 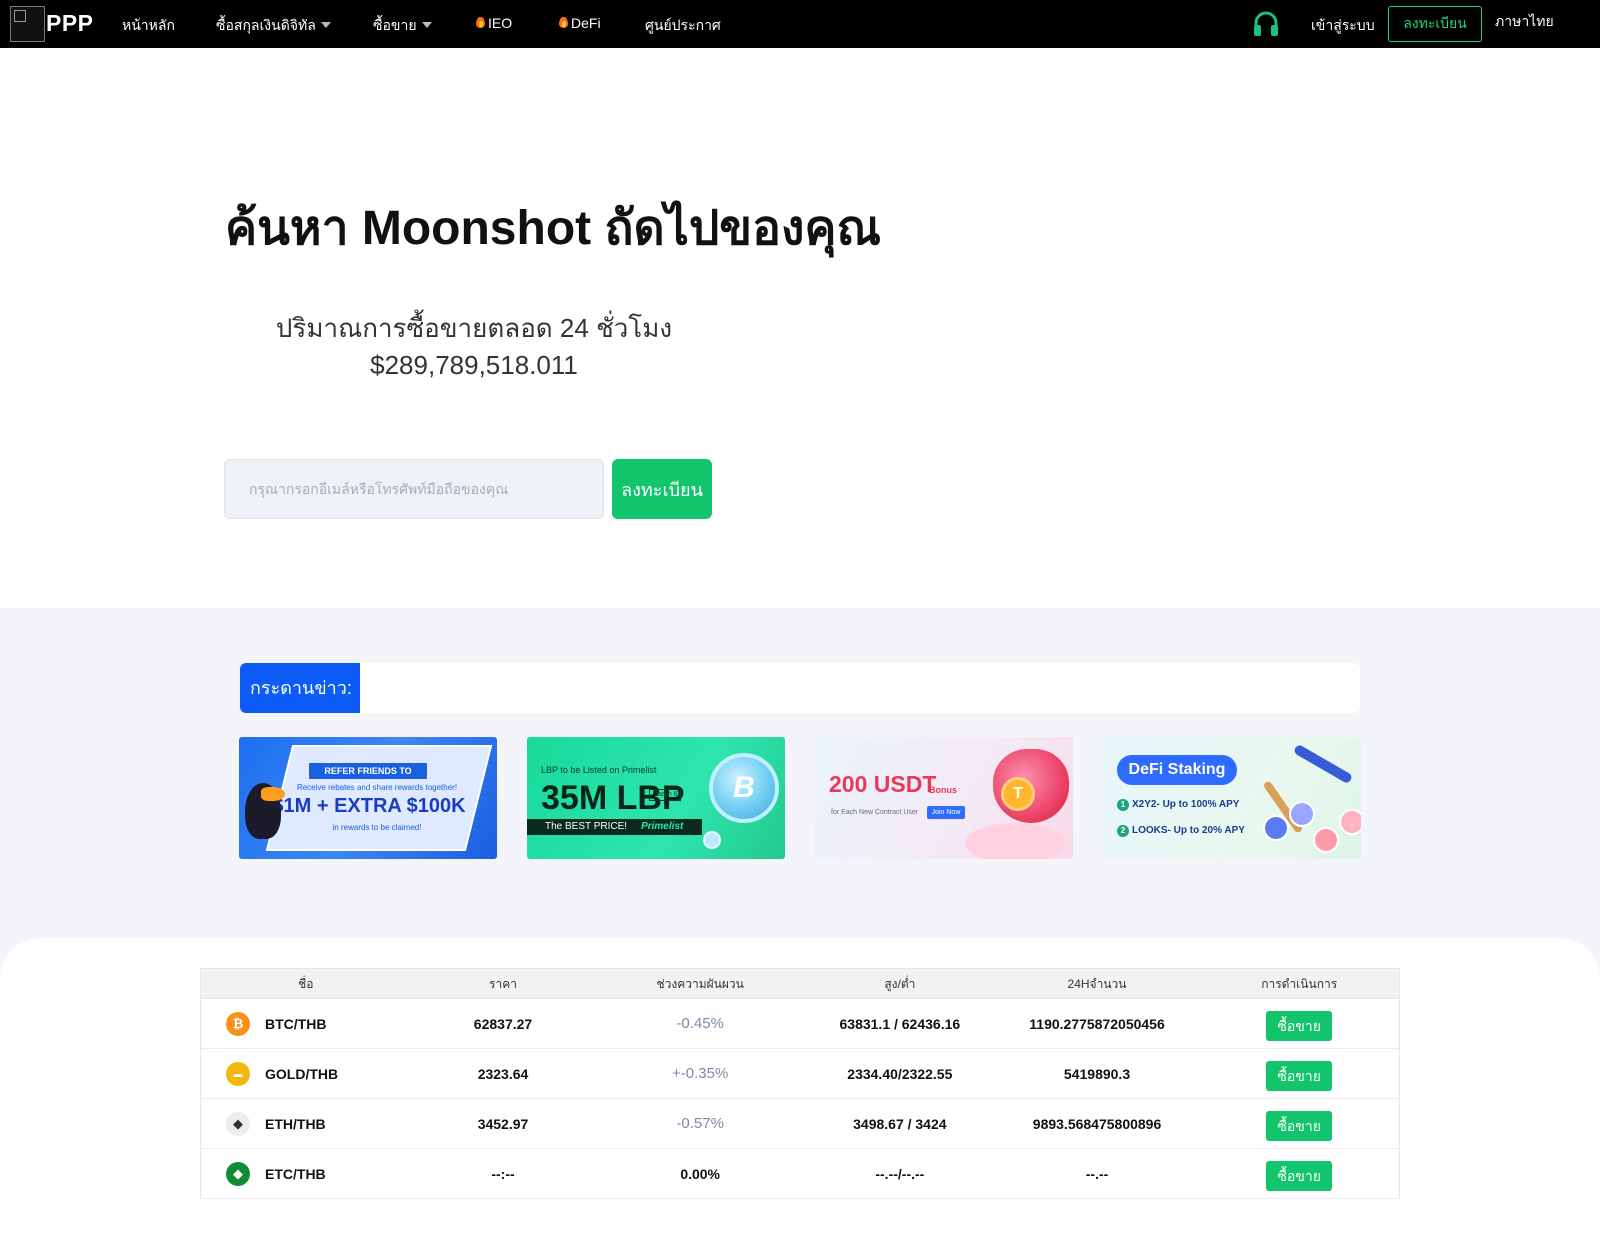 I want to click on logo-image, so click(x=27, y=24).